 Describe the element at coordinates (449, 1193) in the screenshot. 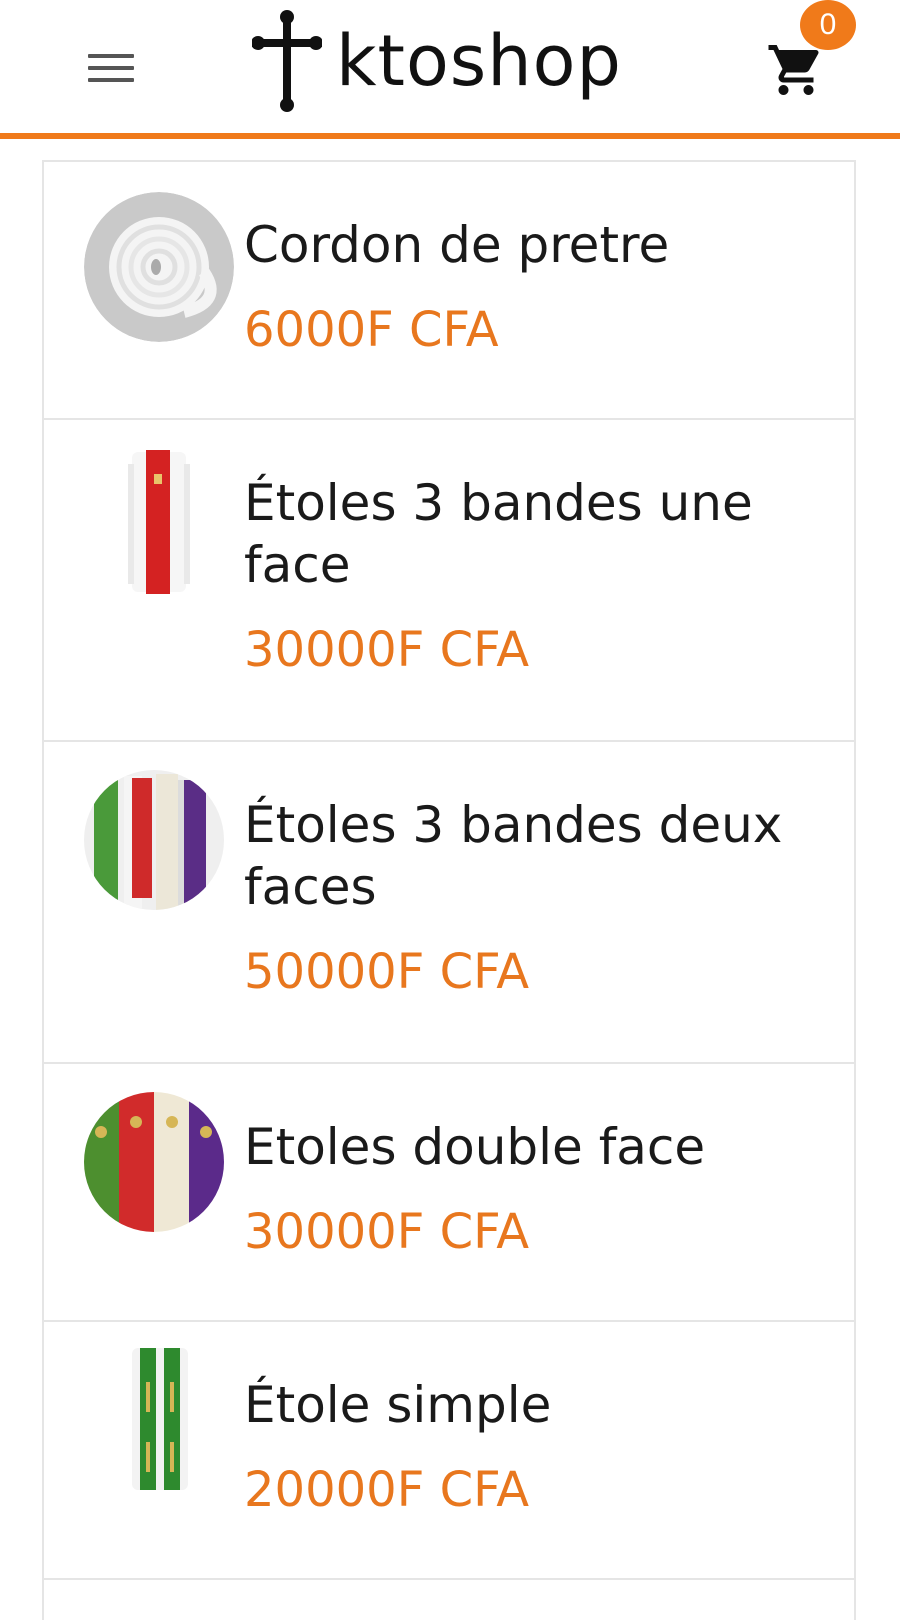

I see `product-item: Etoles double face 30000F CFA` at that location.